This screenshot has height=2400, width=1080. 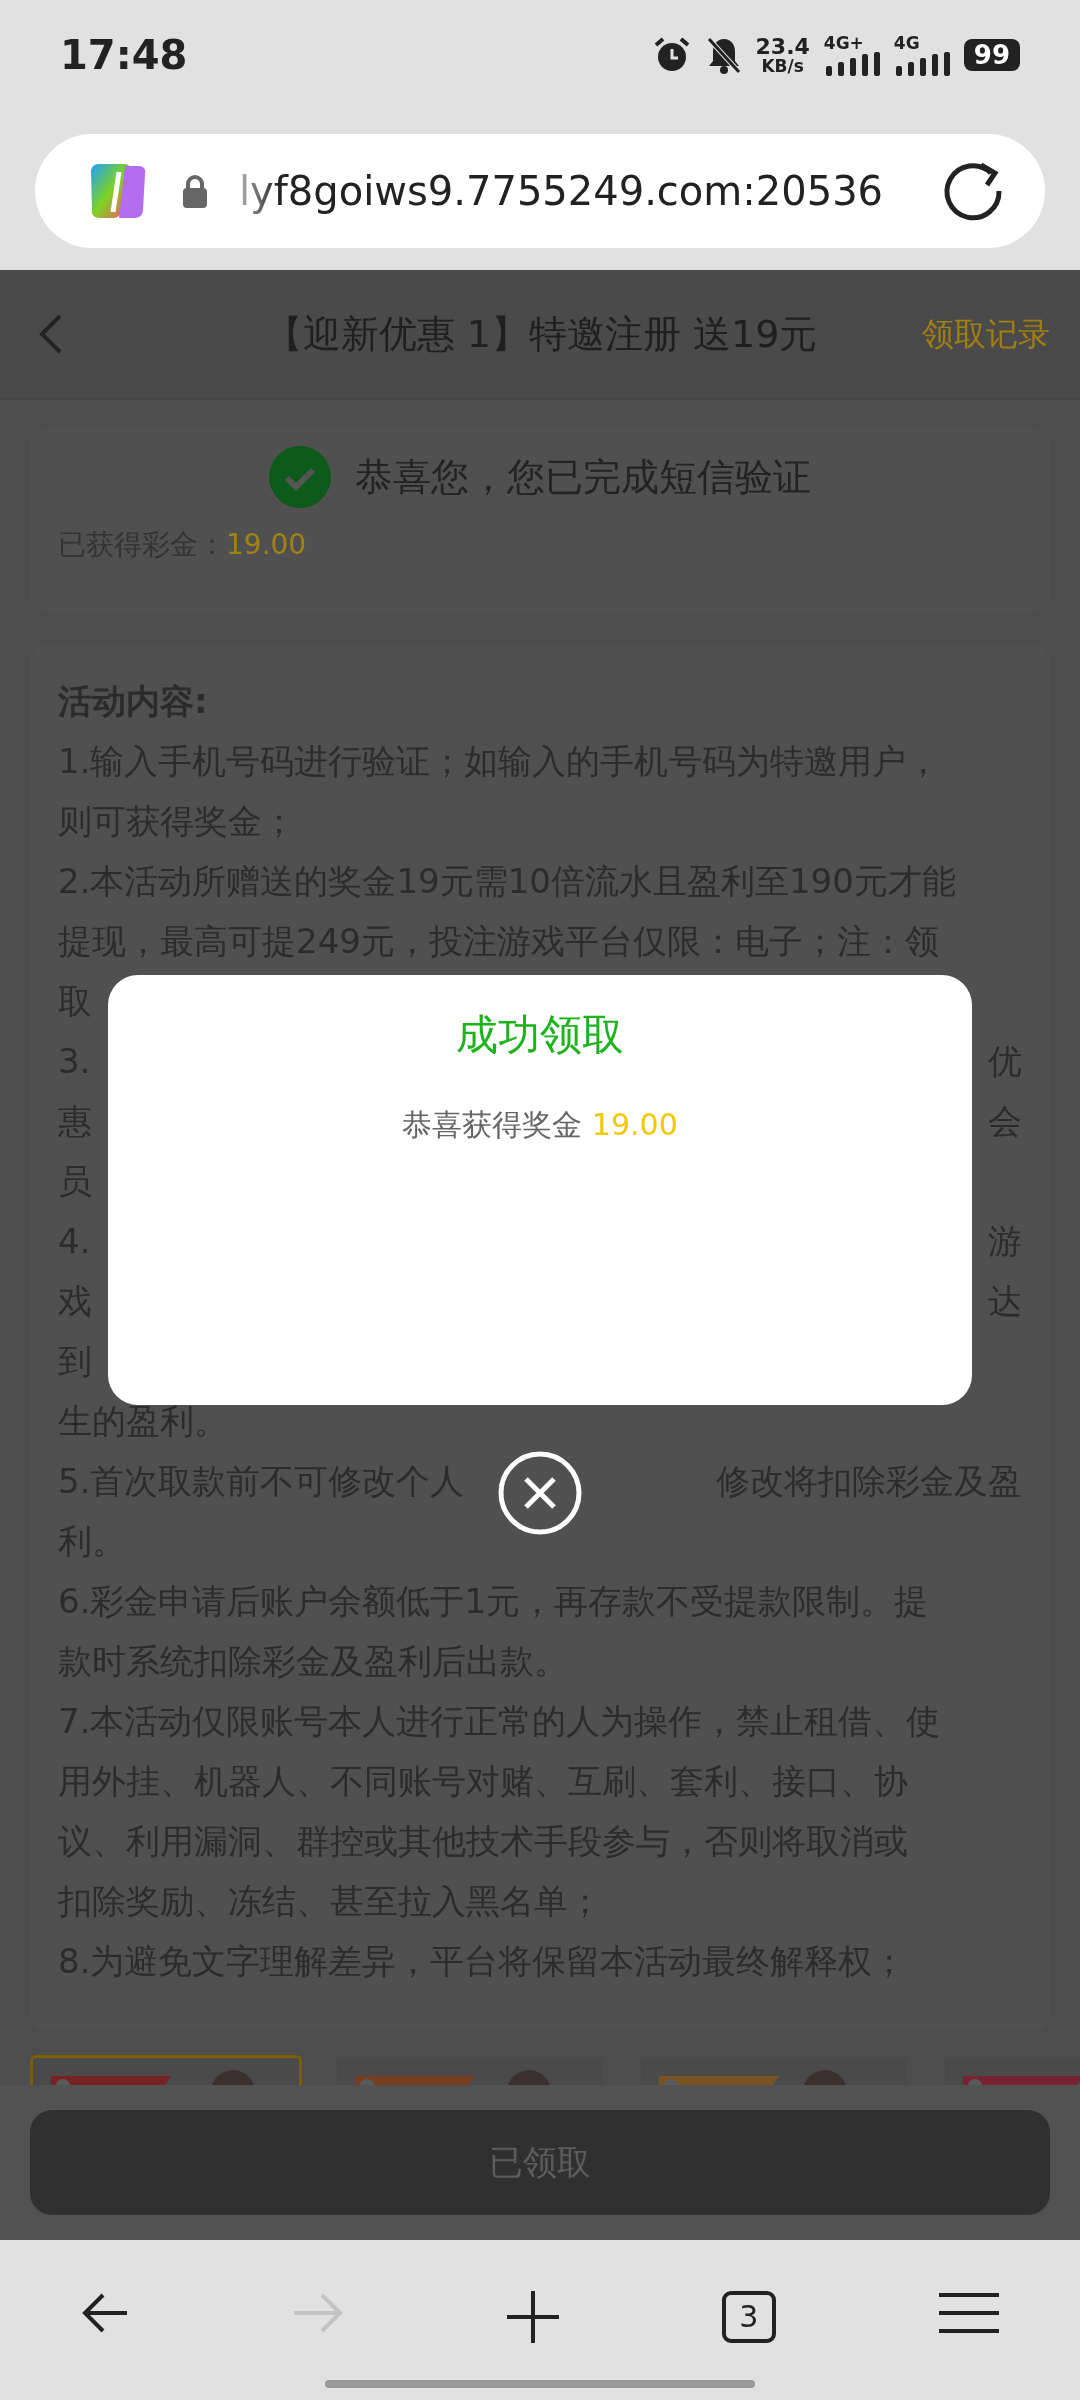 I want to click on bell-muted-icon, so click(x=723, y=55).